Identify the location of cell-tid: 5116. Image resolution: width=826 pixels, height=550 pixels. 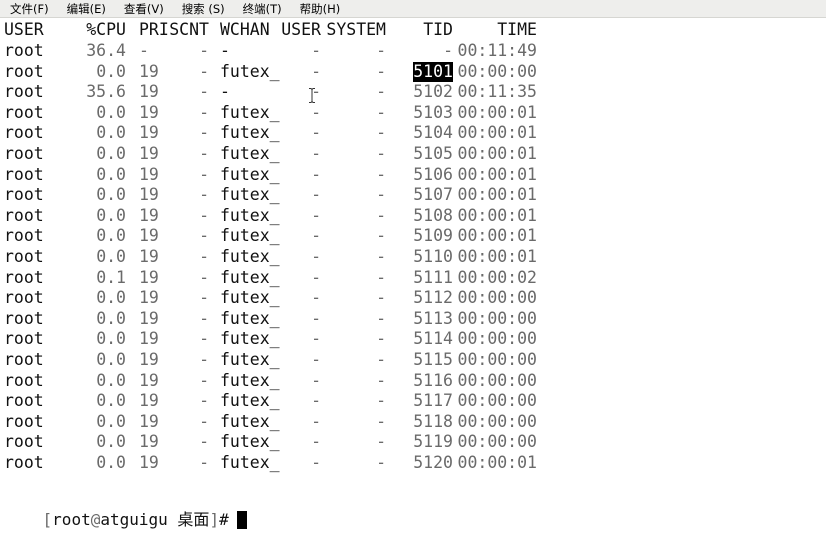
(433, 380).